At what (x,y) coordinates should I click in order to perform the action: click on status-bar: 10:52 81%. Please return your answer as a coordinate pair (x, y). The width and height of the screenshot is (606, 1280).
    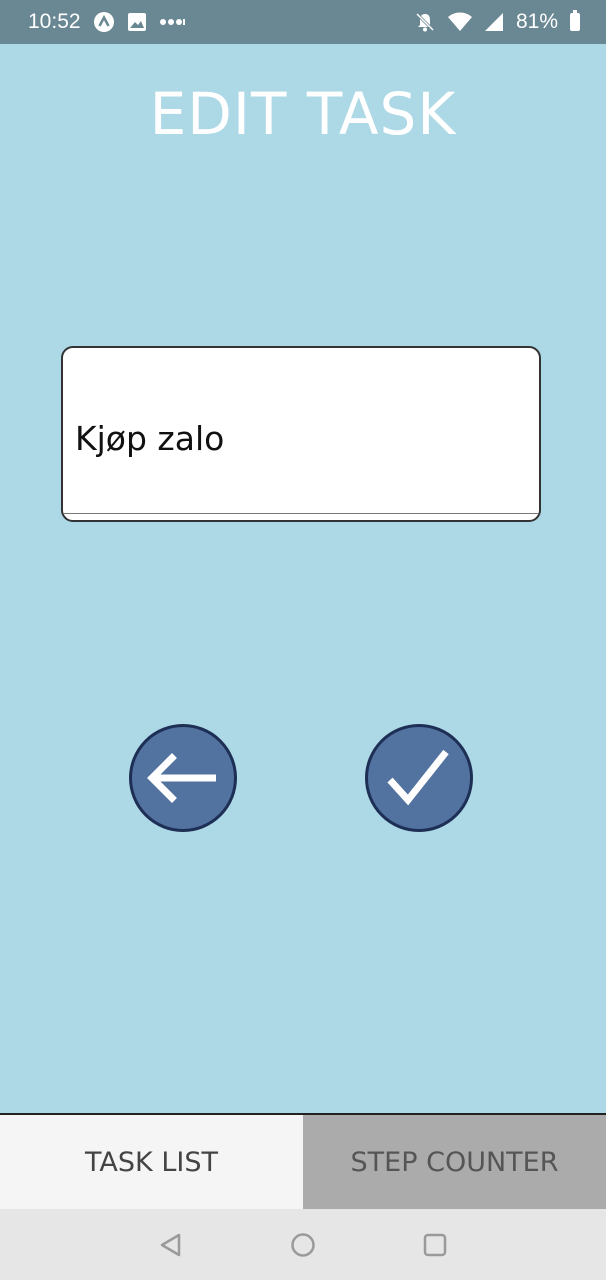
    Looking at the image, I should click on (303, 22).